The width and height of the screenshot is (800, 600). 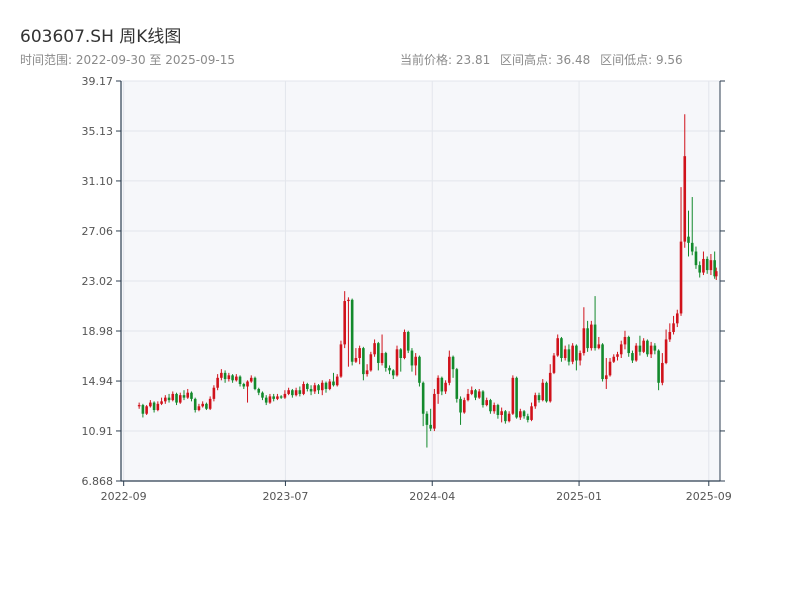 I want to click on x-tick-label: 2025-09, so click(x=709, y=496).